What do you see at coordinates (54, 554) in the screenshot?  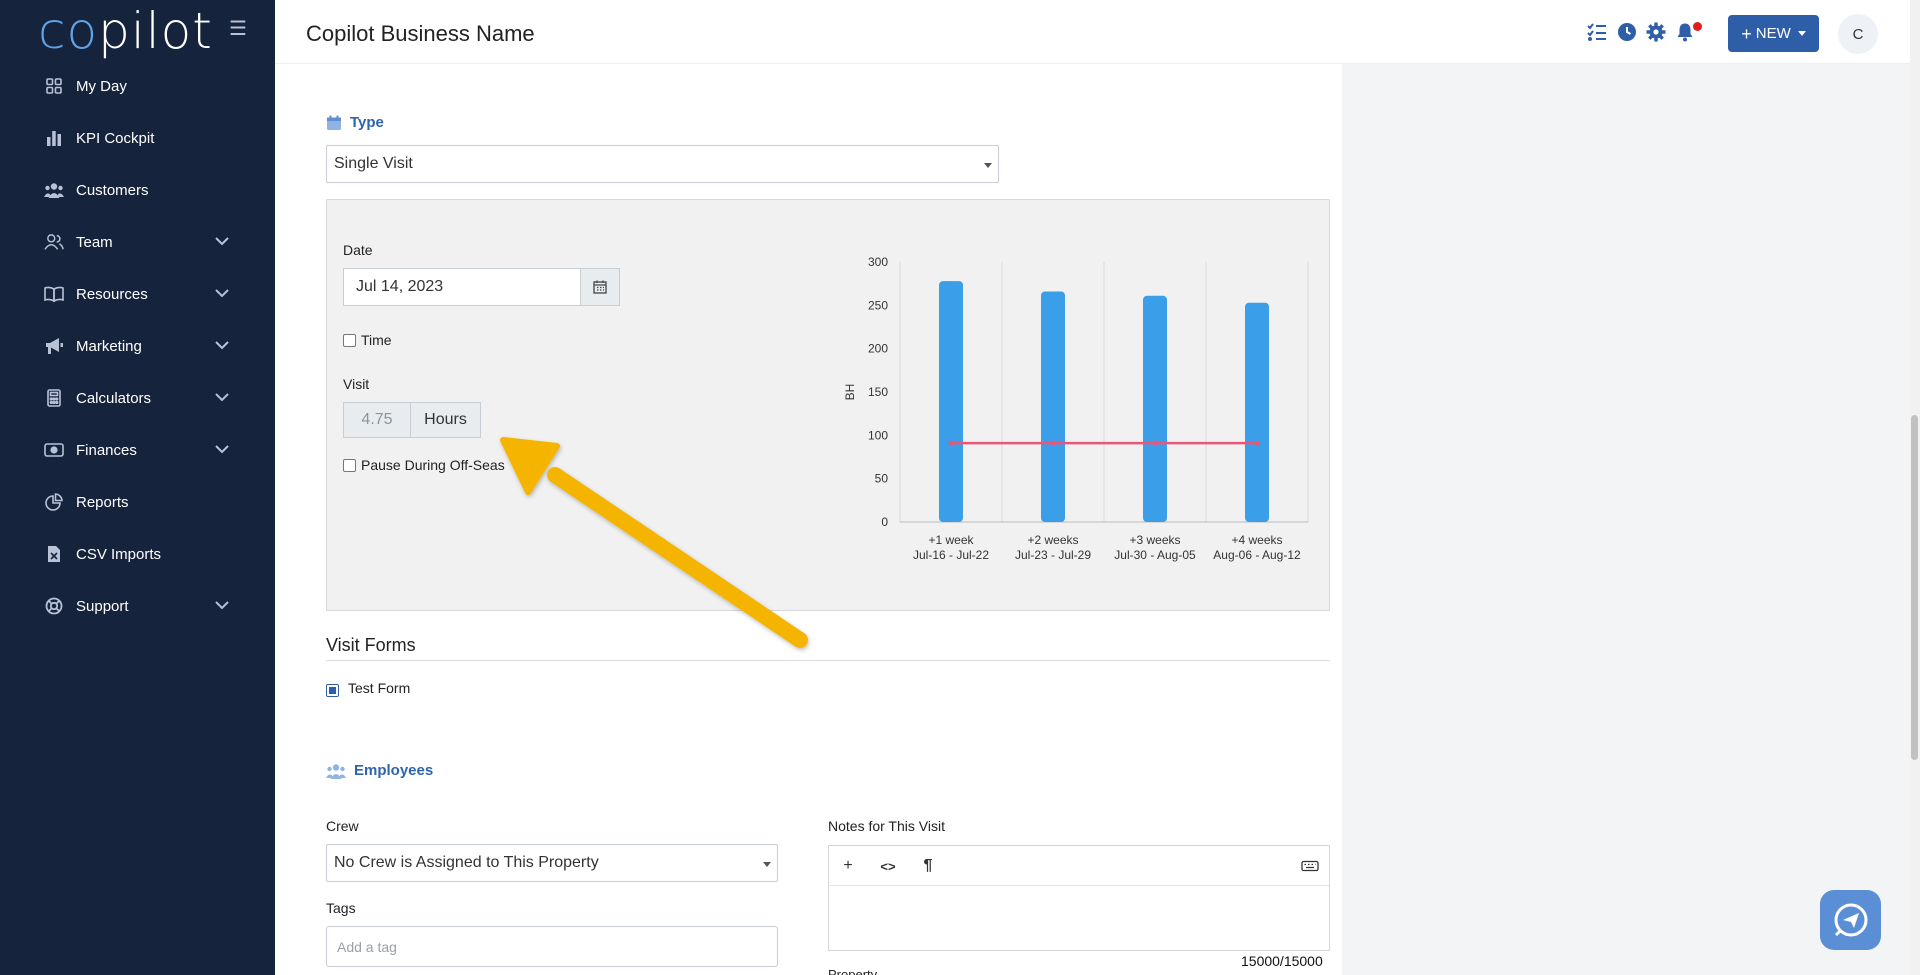 I see `file-csv-icon` at bounding box center [54, 554].